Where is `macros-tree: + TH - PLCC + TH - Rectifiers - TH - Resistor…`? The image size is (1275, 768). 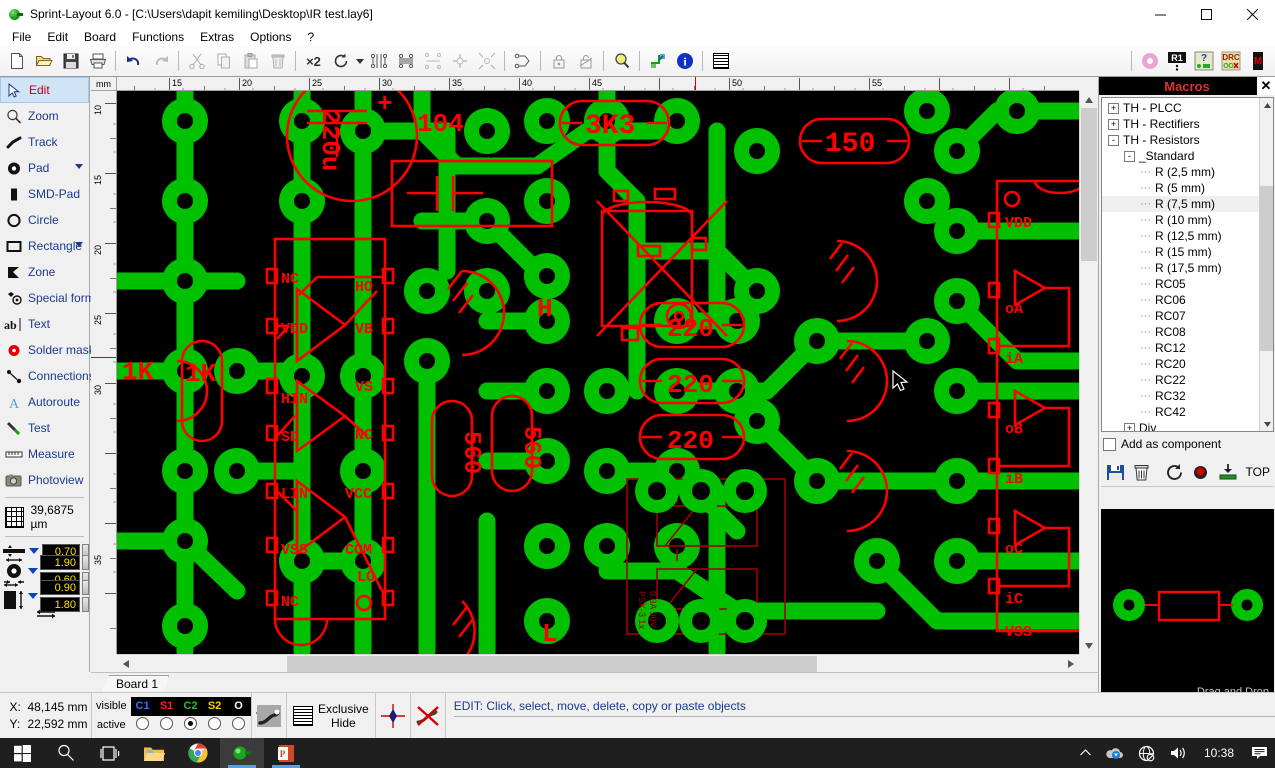 macros-tree: + TH - PLCC + TH - Rectifiers - TH - Resistor… is located at coordinates (1187, 264).